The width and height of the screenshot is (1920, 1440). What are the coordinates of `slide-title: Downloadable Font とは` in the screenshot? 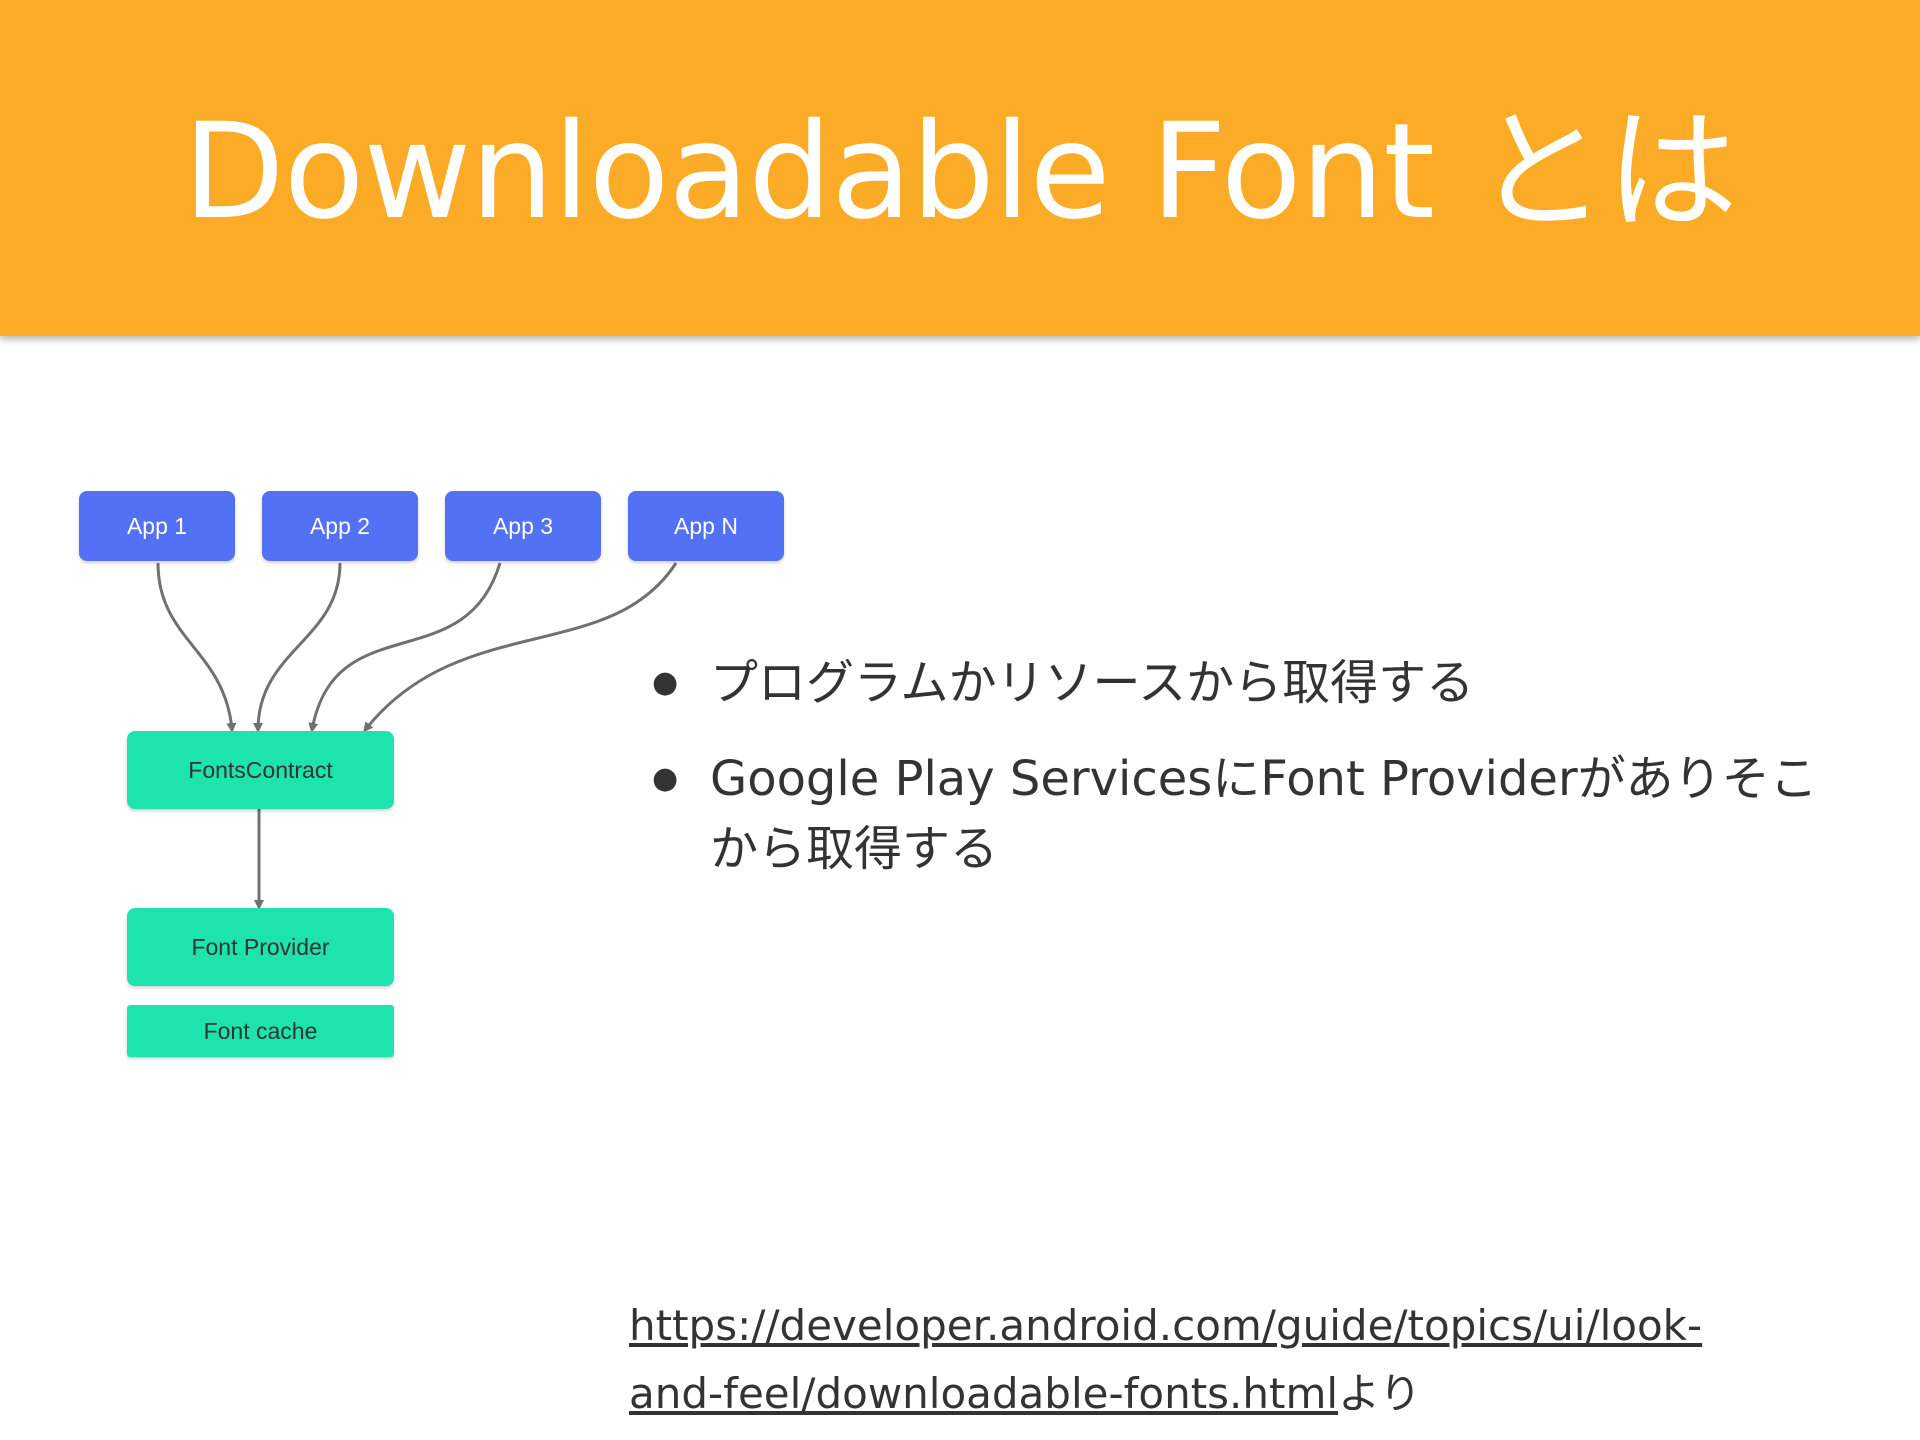 It's located at (960, 172).